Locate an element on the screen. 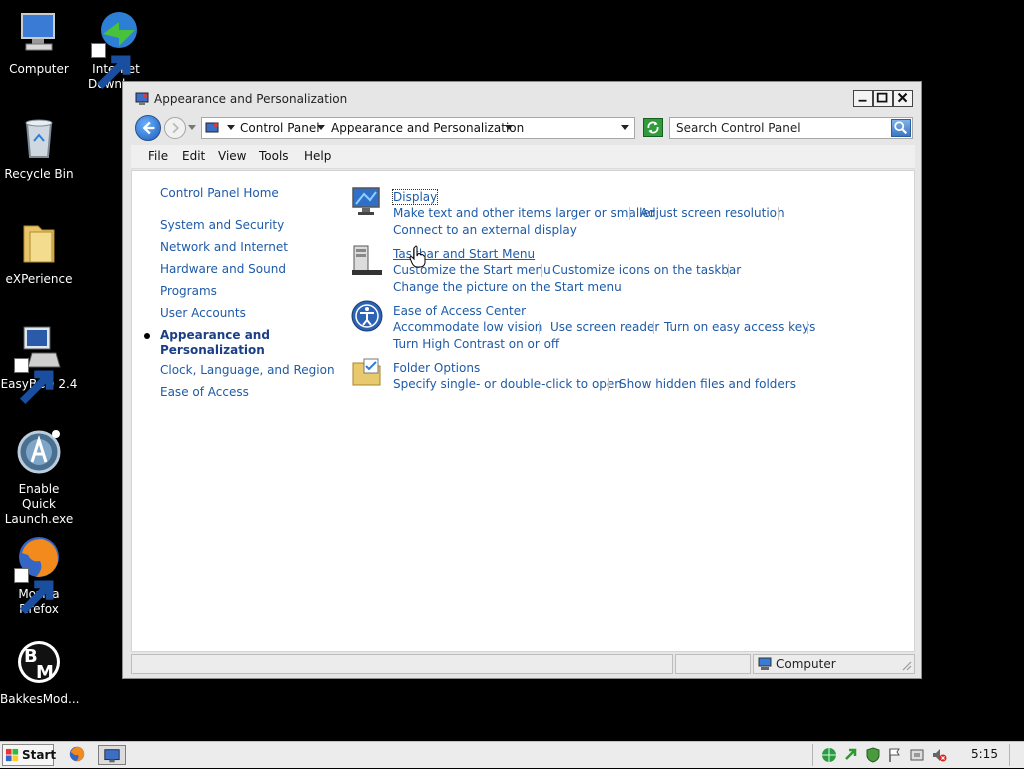 The image size is (1024, 769). refresh-button is located at coordinates (653, 127).